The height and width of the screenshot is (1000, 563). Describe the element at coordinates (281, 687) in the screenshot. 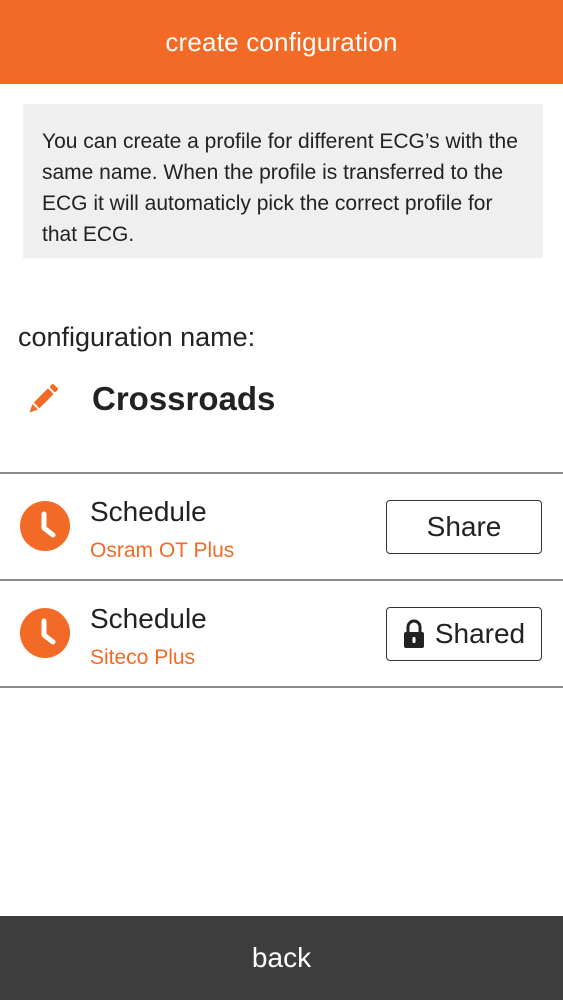

I see `divider` at that location.